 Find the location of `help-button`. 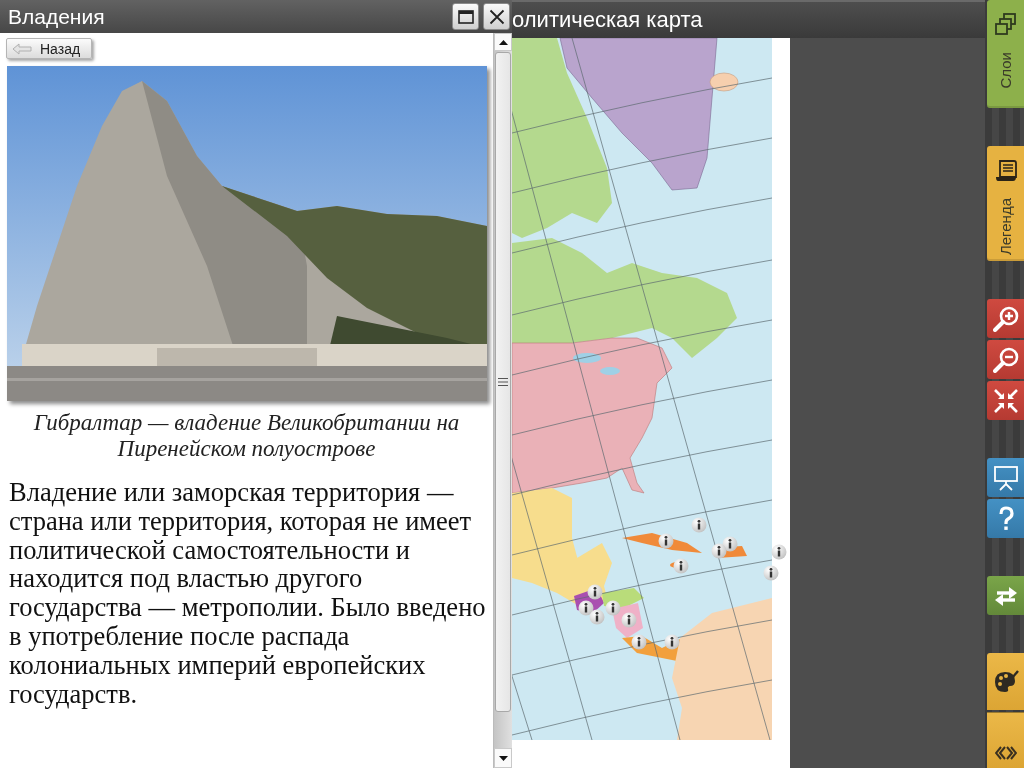

help-button is located at coordinates (1005, 518).